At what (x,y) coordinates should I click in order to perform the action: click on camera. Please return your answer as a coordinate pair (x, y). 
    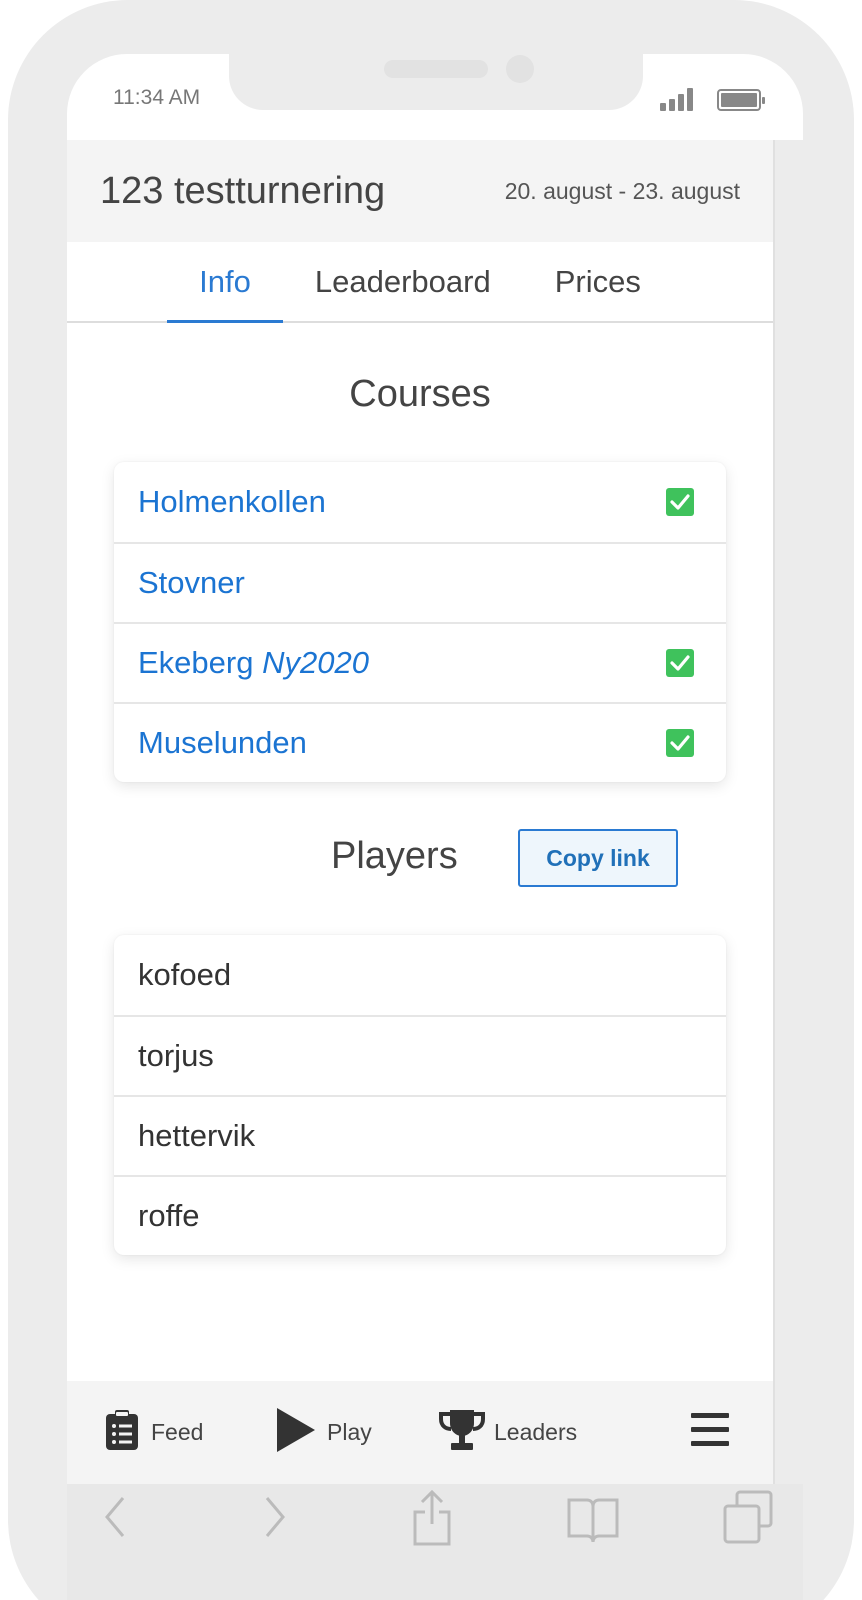
    Looking at the image, I should click on (520, 69).